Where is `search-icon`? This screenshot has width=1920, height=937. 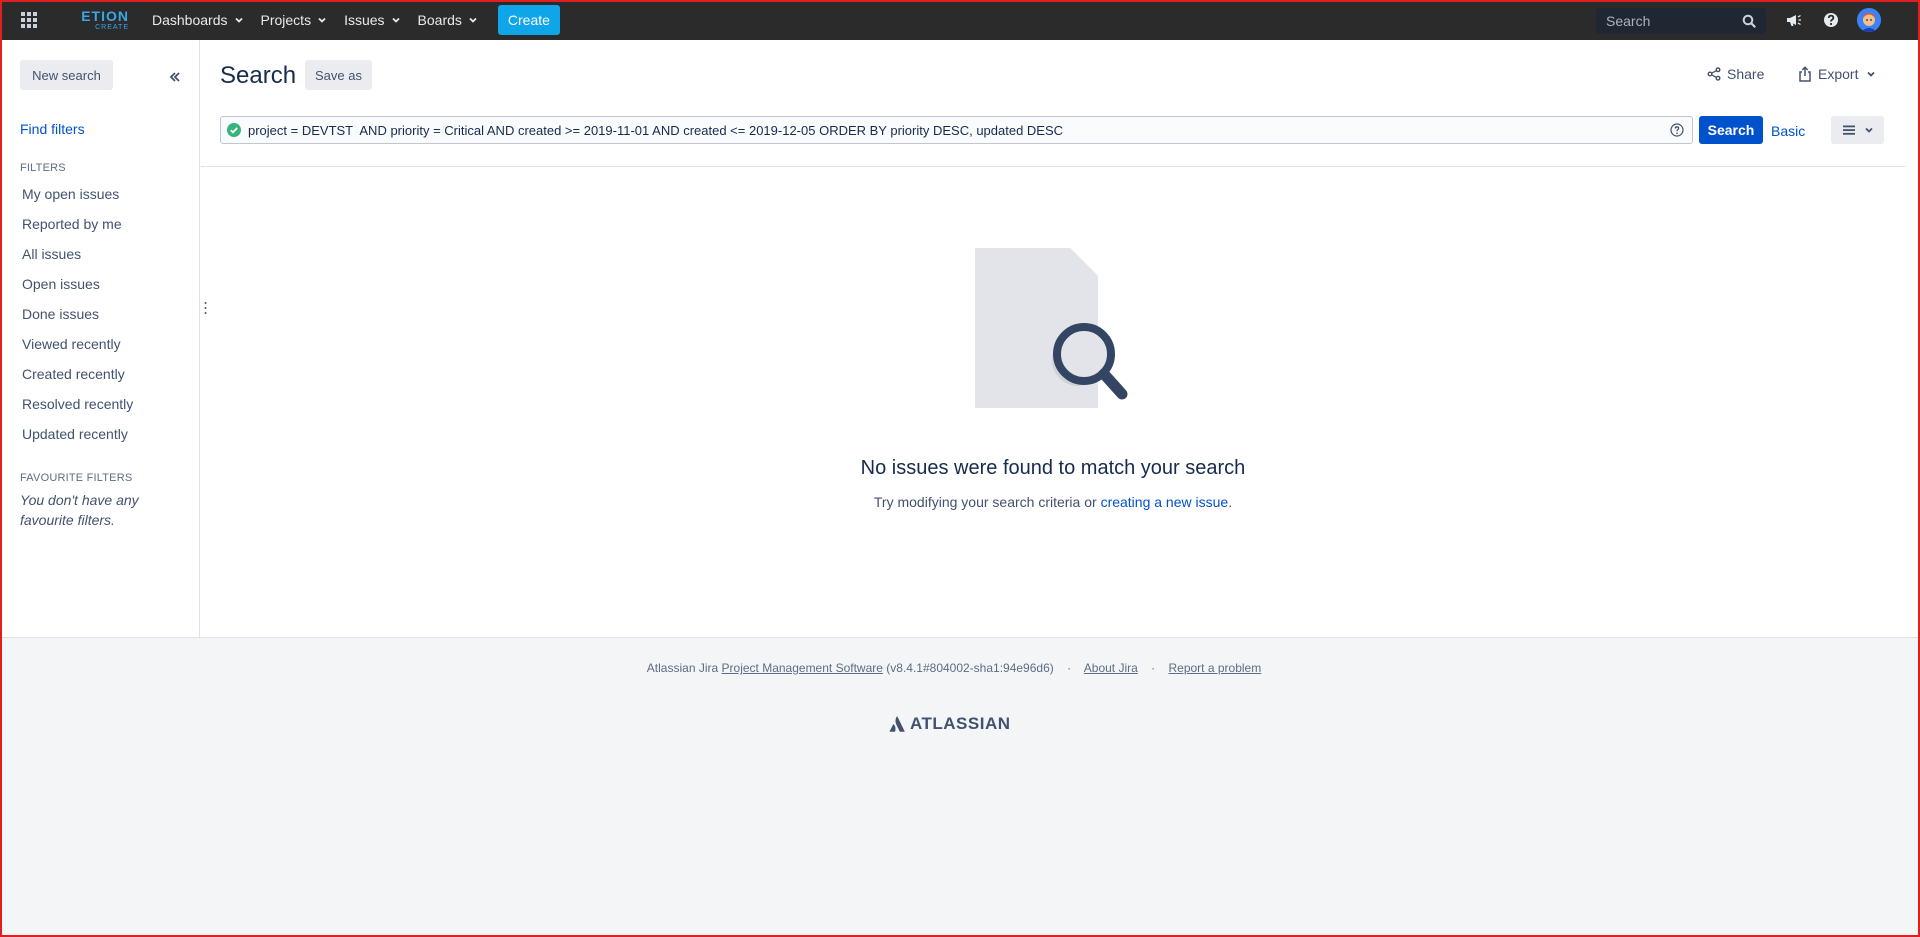 search-icon is located at coordinates (1749, 21).